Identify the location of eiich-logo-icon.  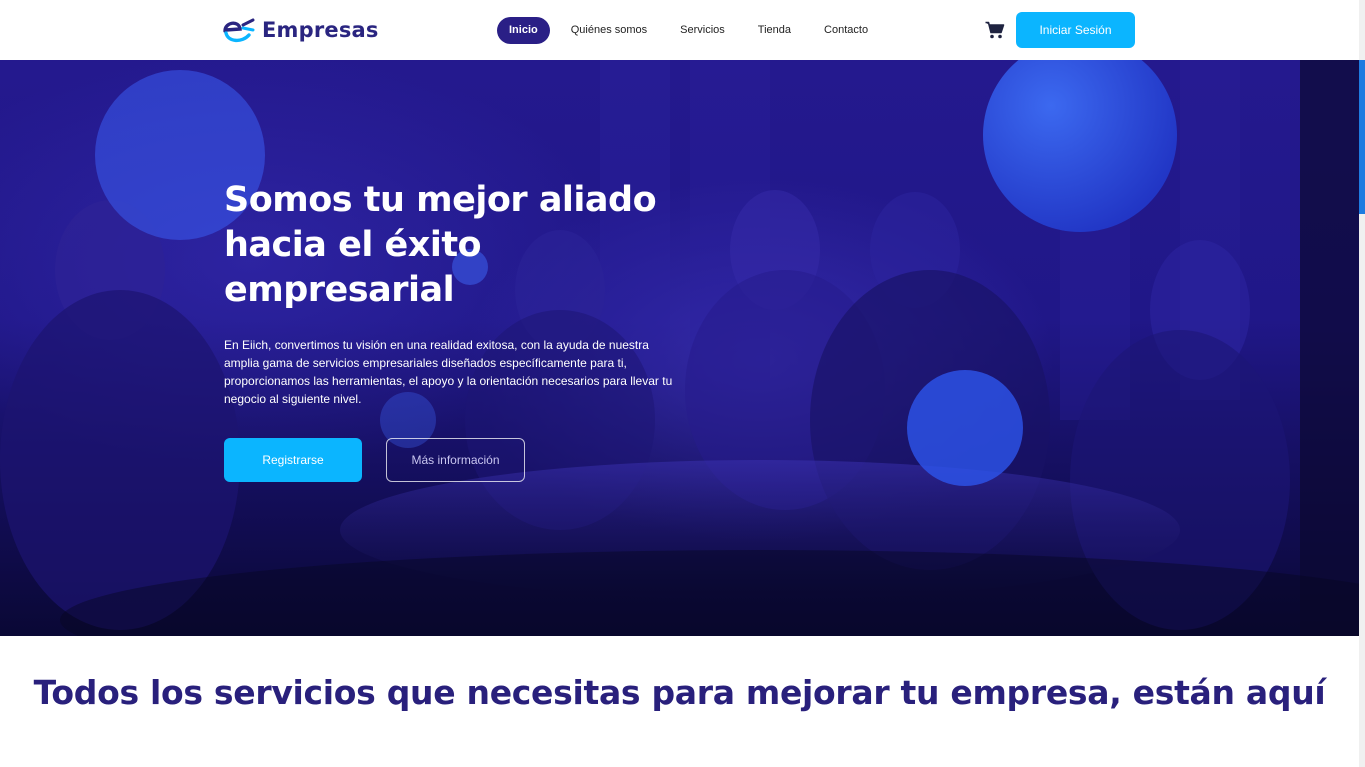
(239, 30).